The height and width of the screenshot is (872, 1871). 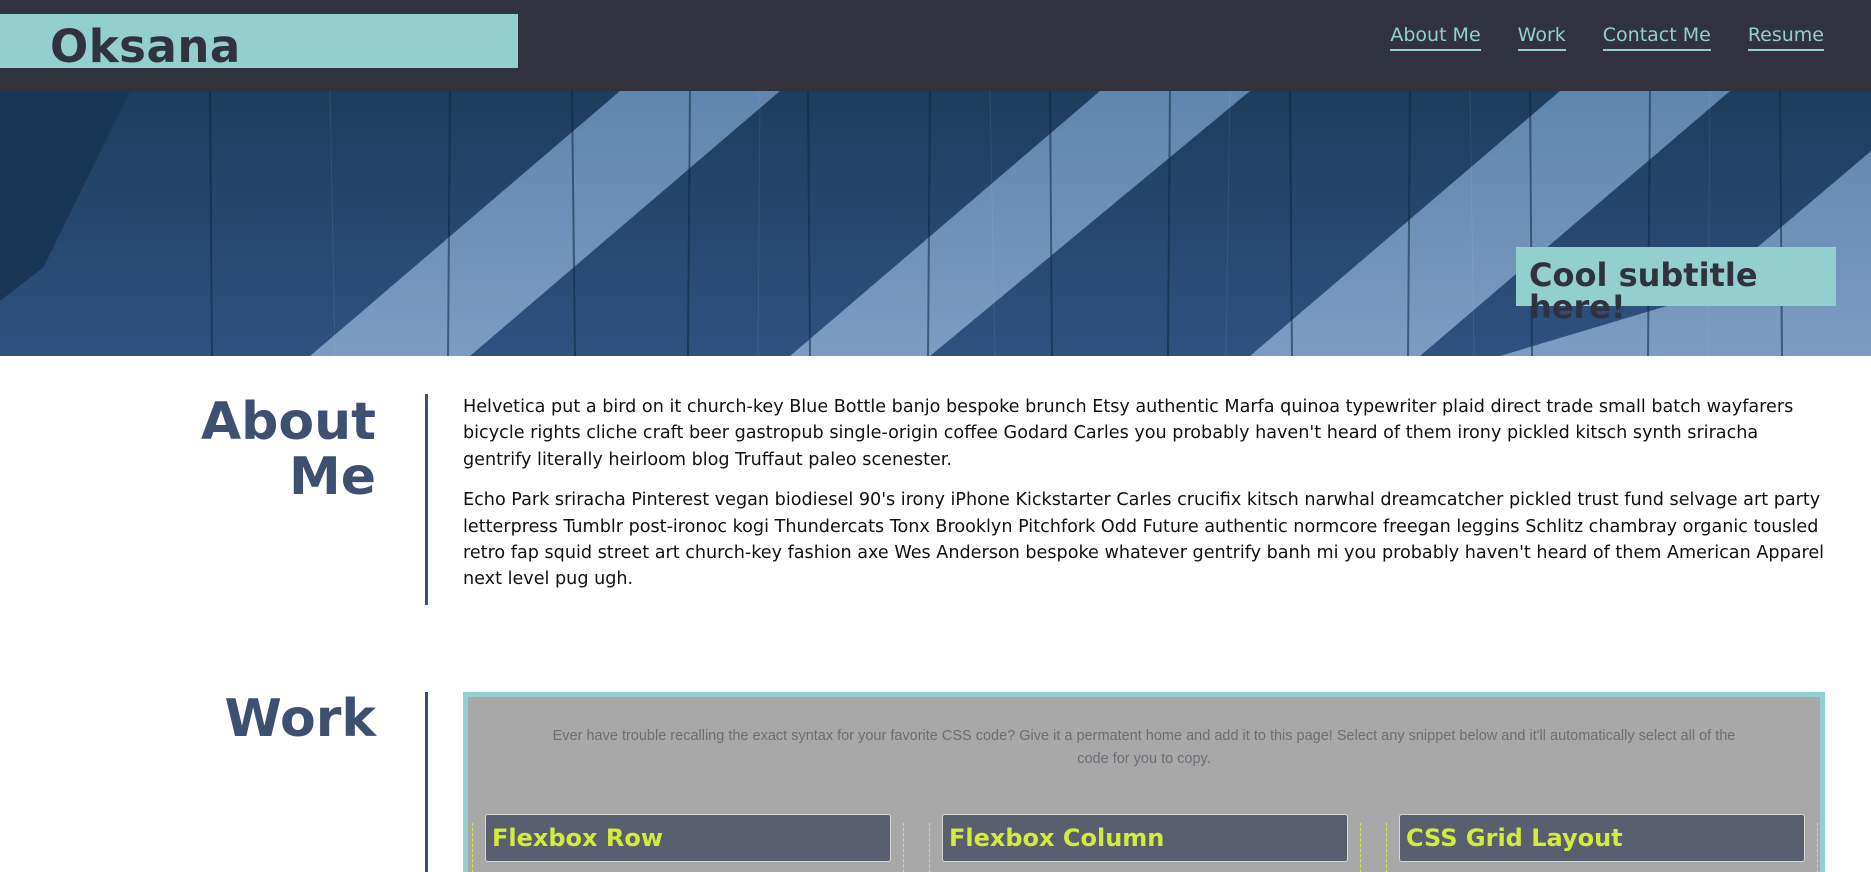 I want to click on about-heading-line1: About, so click(x=288, y=422).